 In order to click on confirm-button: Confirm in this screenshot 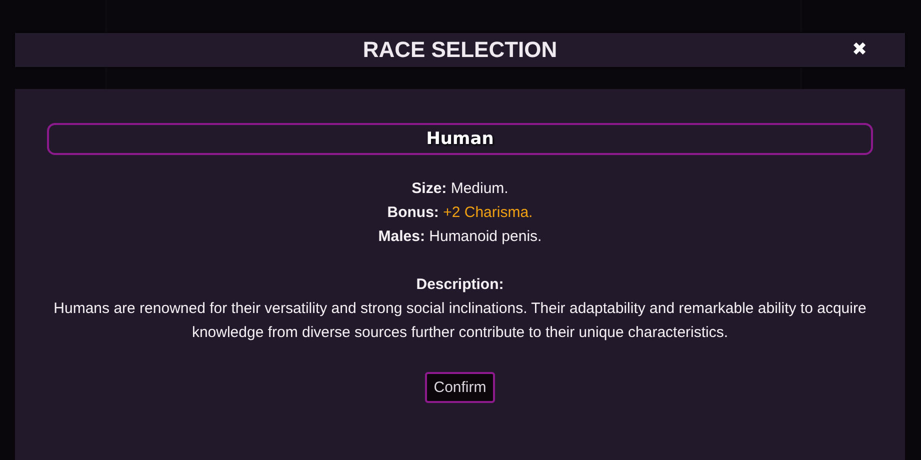, I will do `click(460, 387)`.